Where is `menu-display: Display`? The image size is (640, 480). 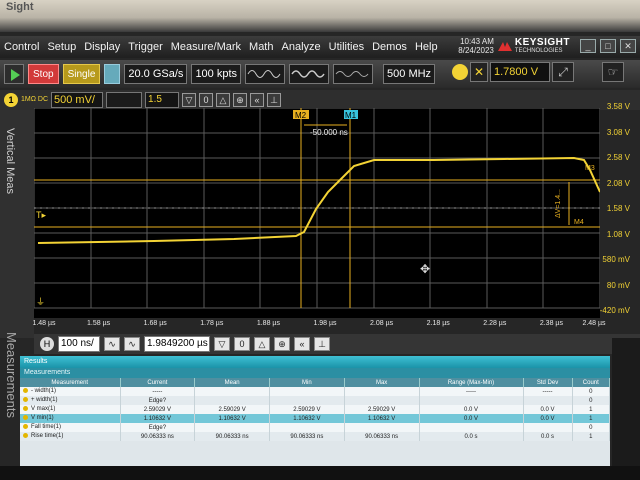 menu-display: Display is located at coordinates (102, 47).